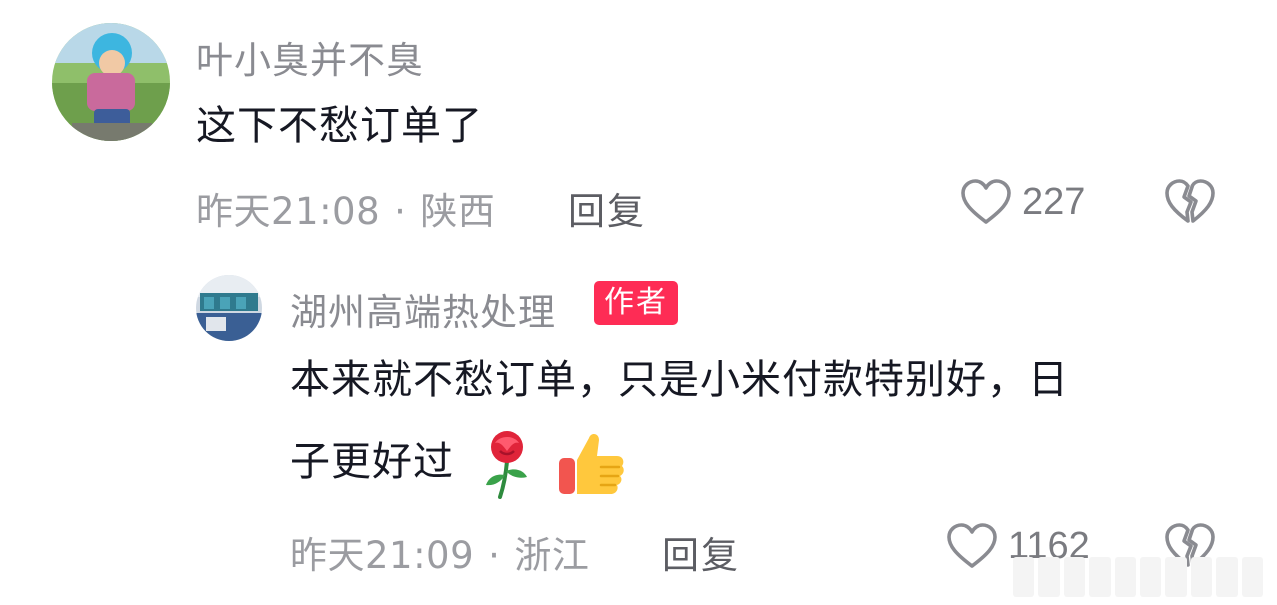  Describe the element at coordinates (506, 465) in the screenshot. I see `rose-emoji` at that location.